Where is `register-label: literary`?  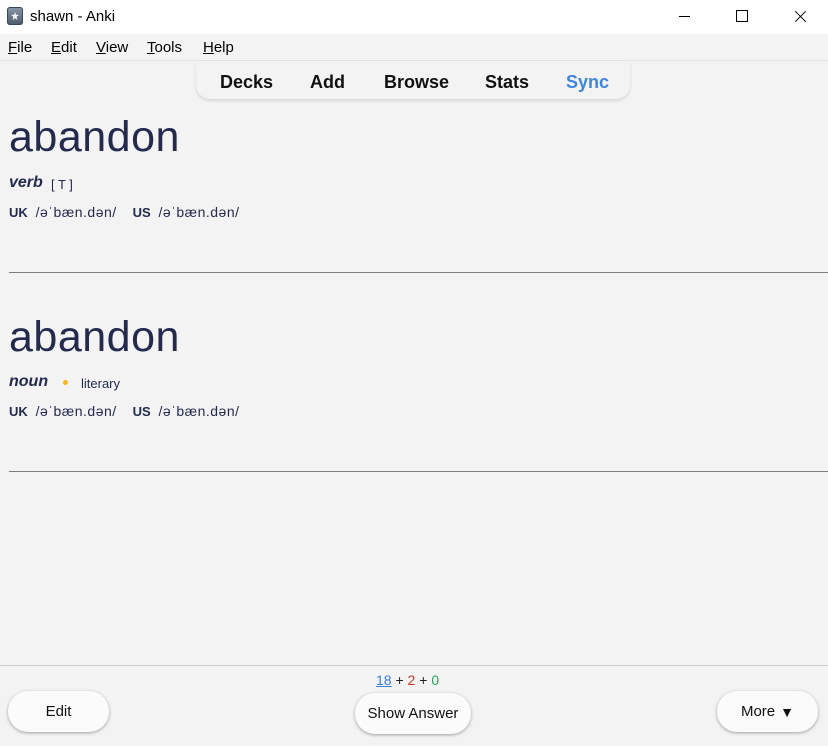
register-label: literary is located at coordinates (101, 383).